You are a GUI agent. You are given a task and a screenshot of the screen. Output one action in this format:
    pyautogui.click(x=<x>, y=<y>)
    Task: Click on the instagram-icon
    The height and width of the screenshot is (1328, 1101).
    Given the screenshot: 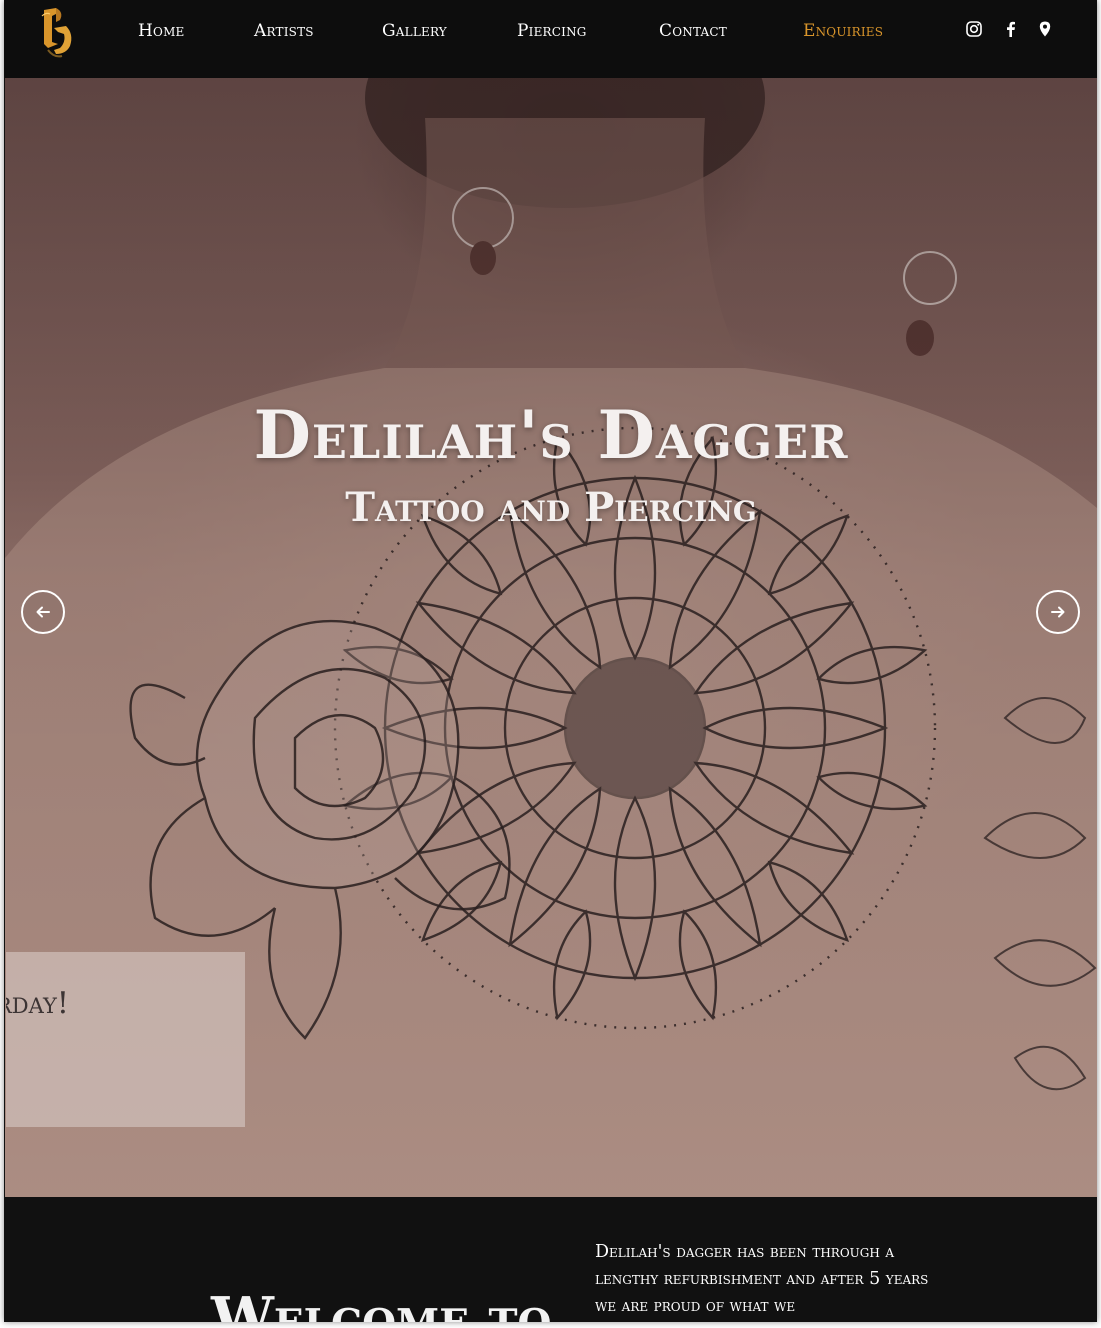 What is the action you would take?
    pyautogui.click(x=974, y=29)
    